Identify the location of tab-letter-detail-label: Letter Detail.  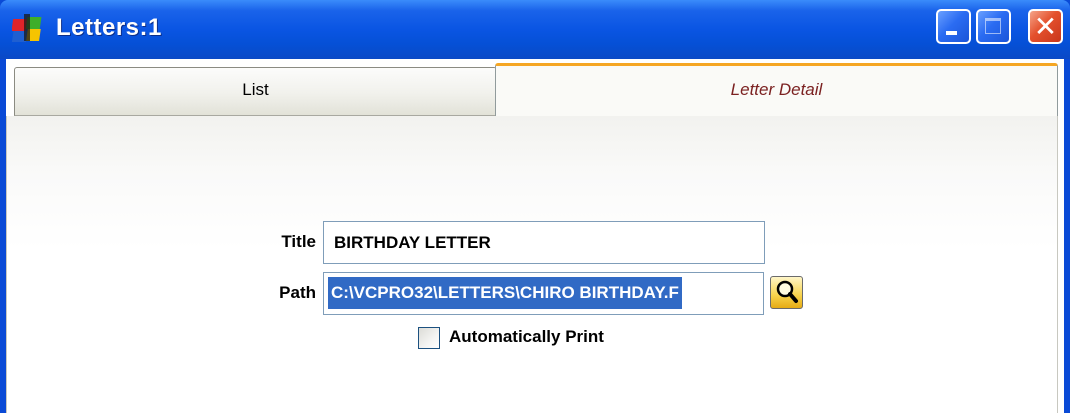
(776, 89).